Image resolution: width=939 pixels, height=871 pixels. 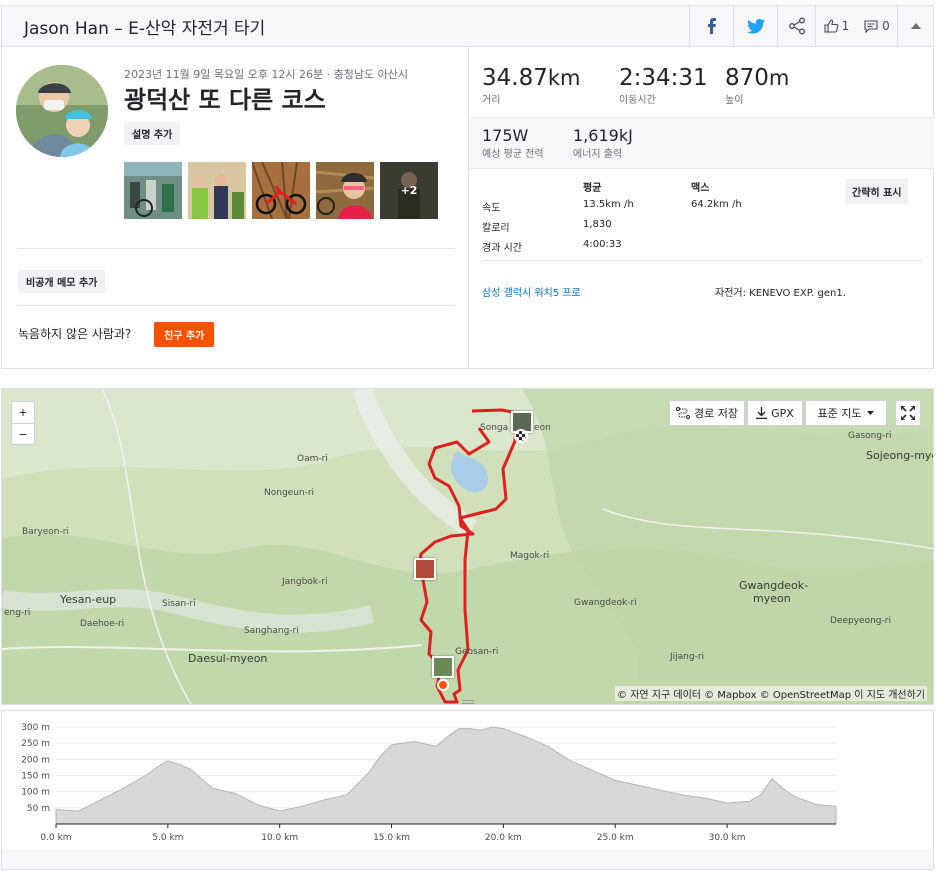 I want to click on x-tick-label: 15.0 km, so click(x=391, y=838).